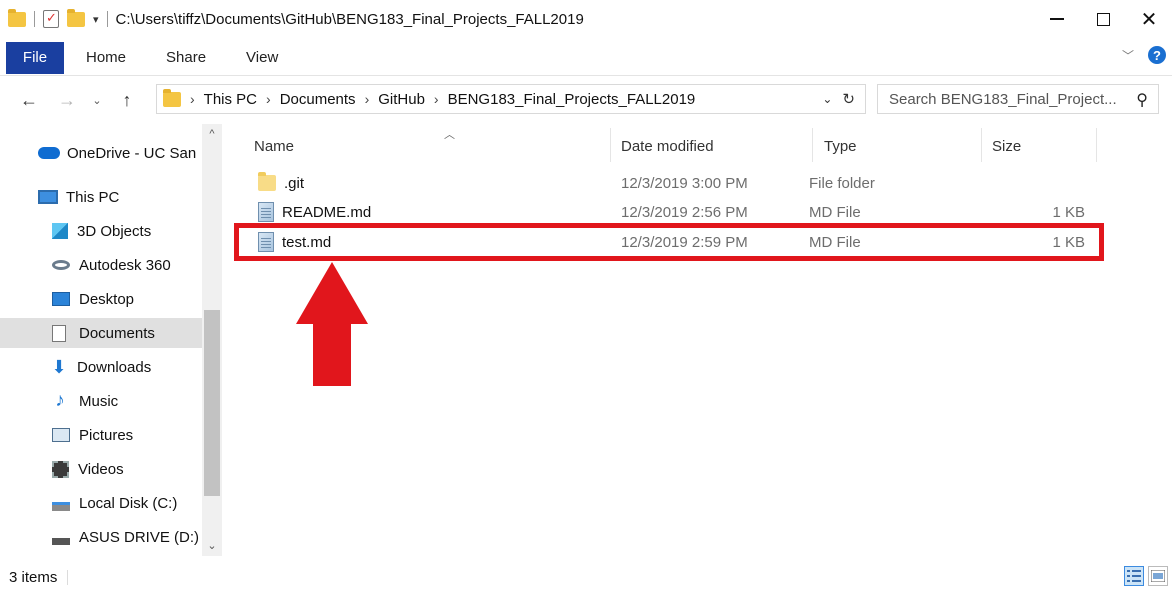 Image resolution: width=1172 pixels, height=593 pixels. I want to click on sidebar-item-pictures: Pictures, so click(100, 435).